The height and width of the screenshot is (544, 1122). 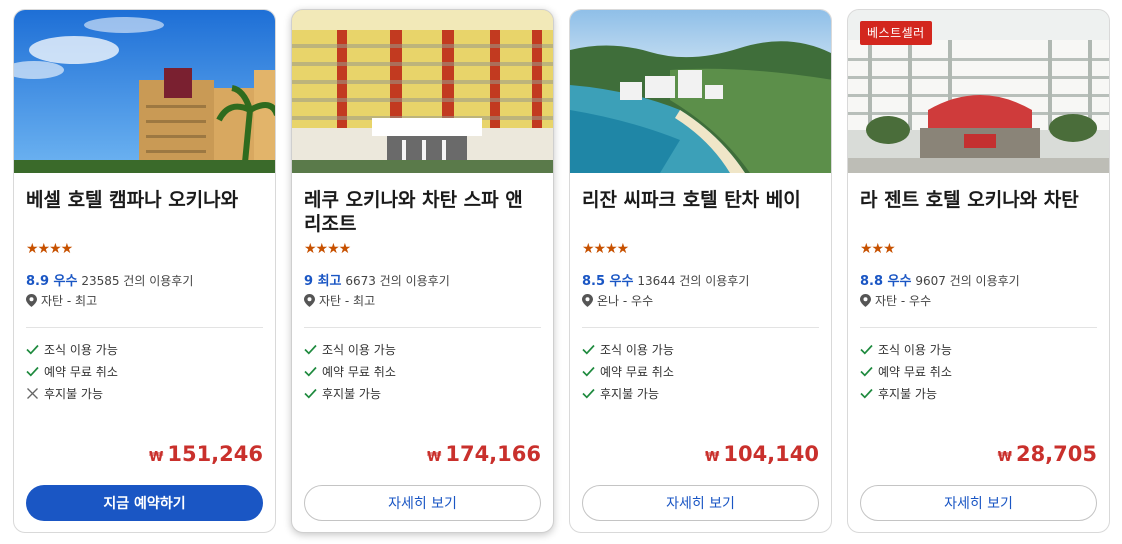 I want to click on price: ₩ 28,705, so click(x=1047, y=454).